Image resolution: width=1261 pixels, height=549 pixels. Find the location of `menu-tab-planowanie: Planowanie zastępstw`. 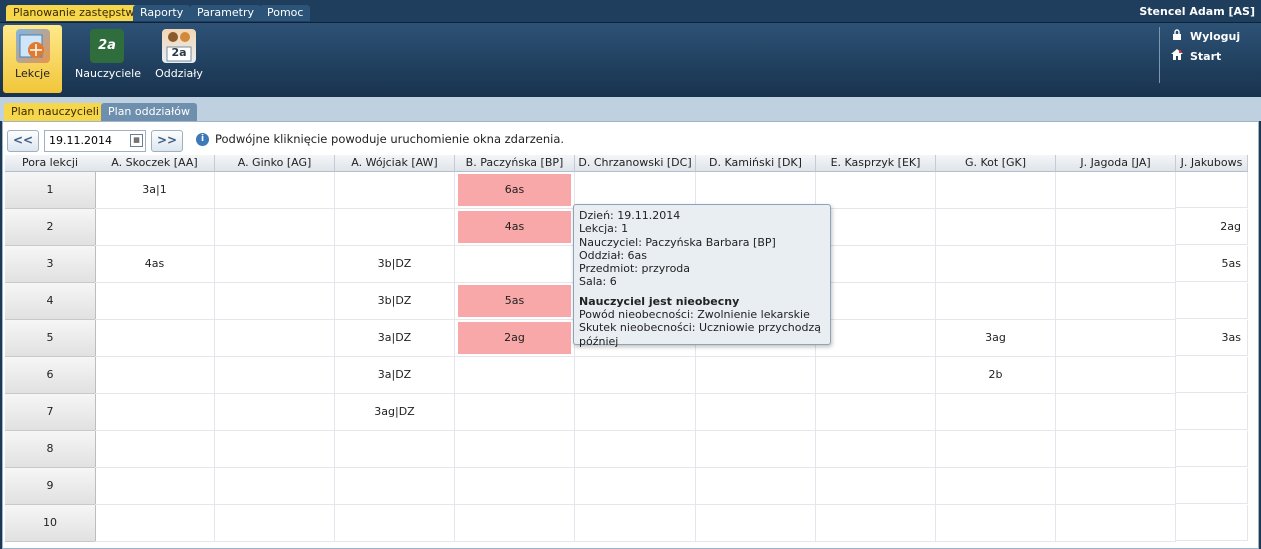

menu-tab-planowanie: Planowanie zastępstw is located at coordinates (74, 13).